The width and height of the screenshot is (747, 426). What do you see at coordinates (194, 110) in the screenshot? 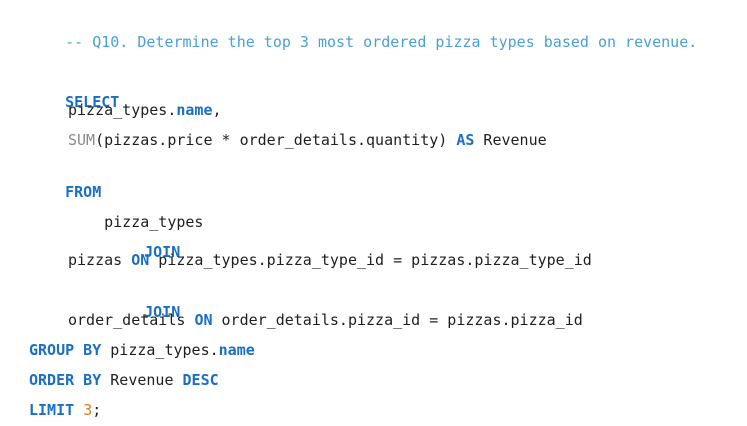
I see `keyword-name: name` at bounding box center [194, 110].